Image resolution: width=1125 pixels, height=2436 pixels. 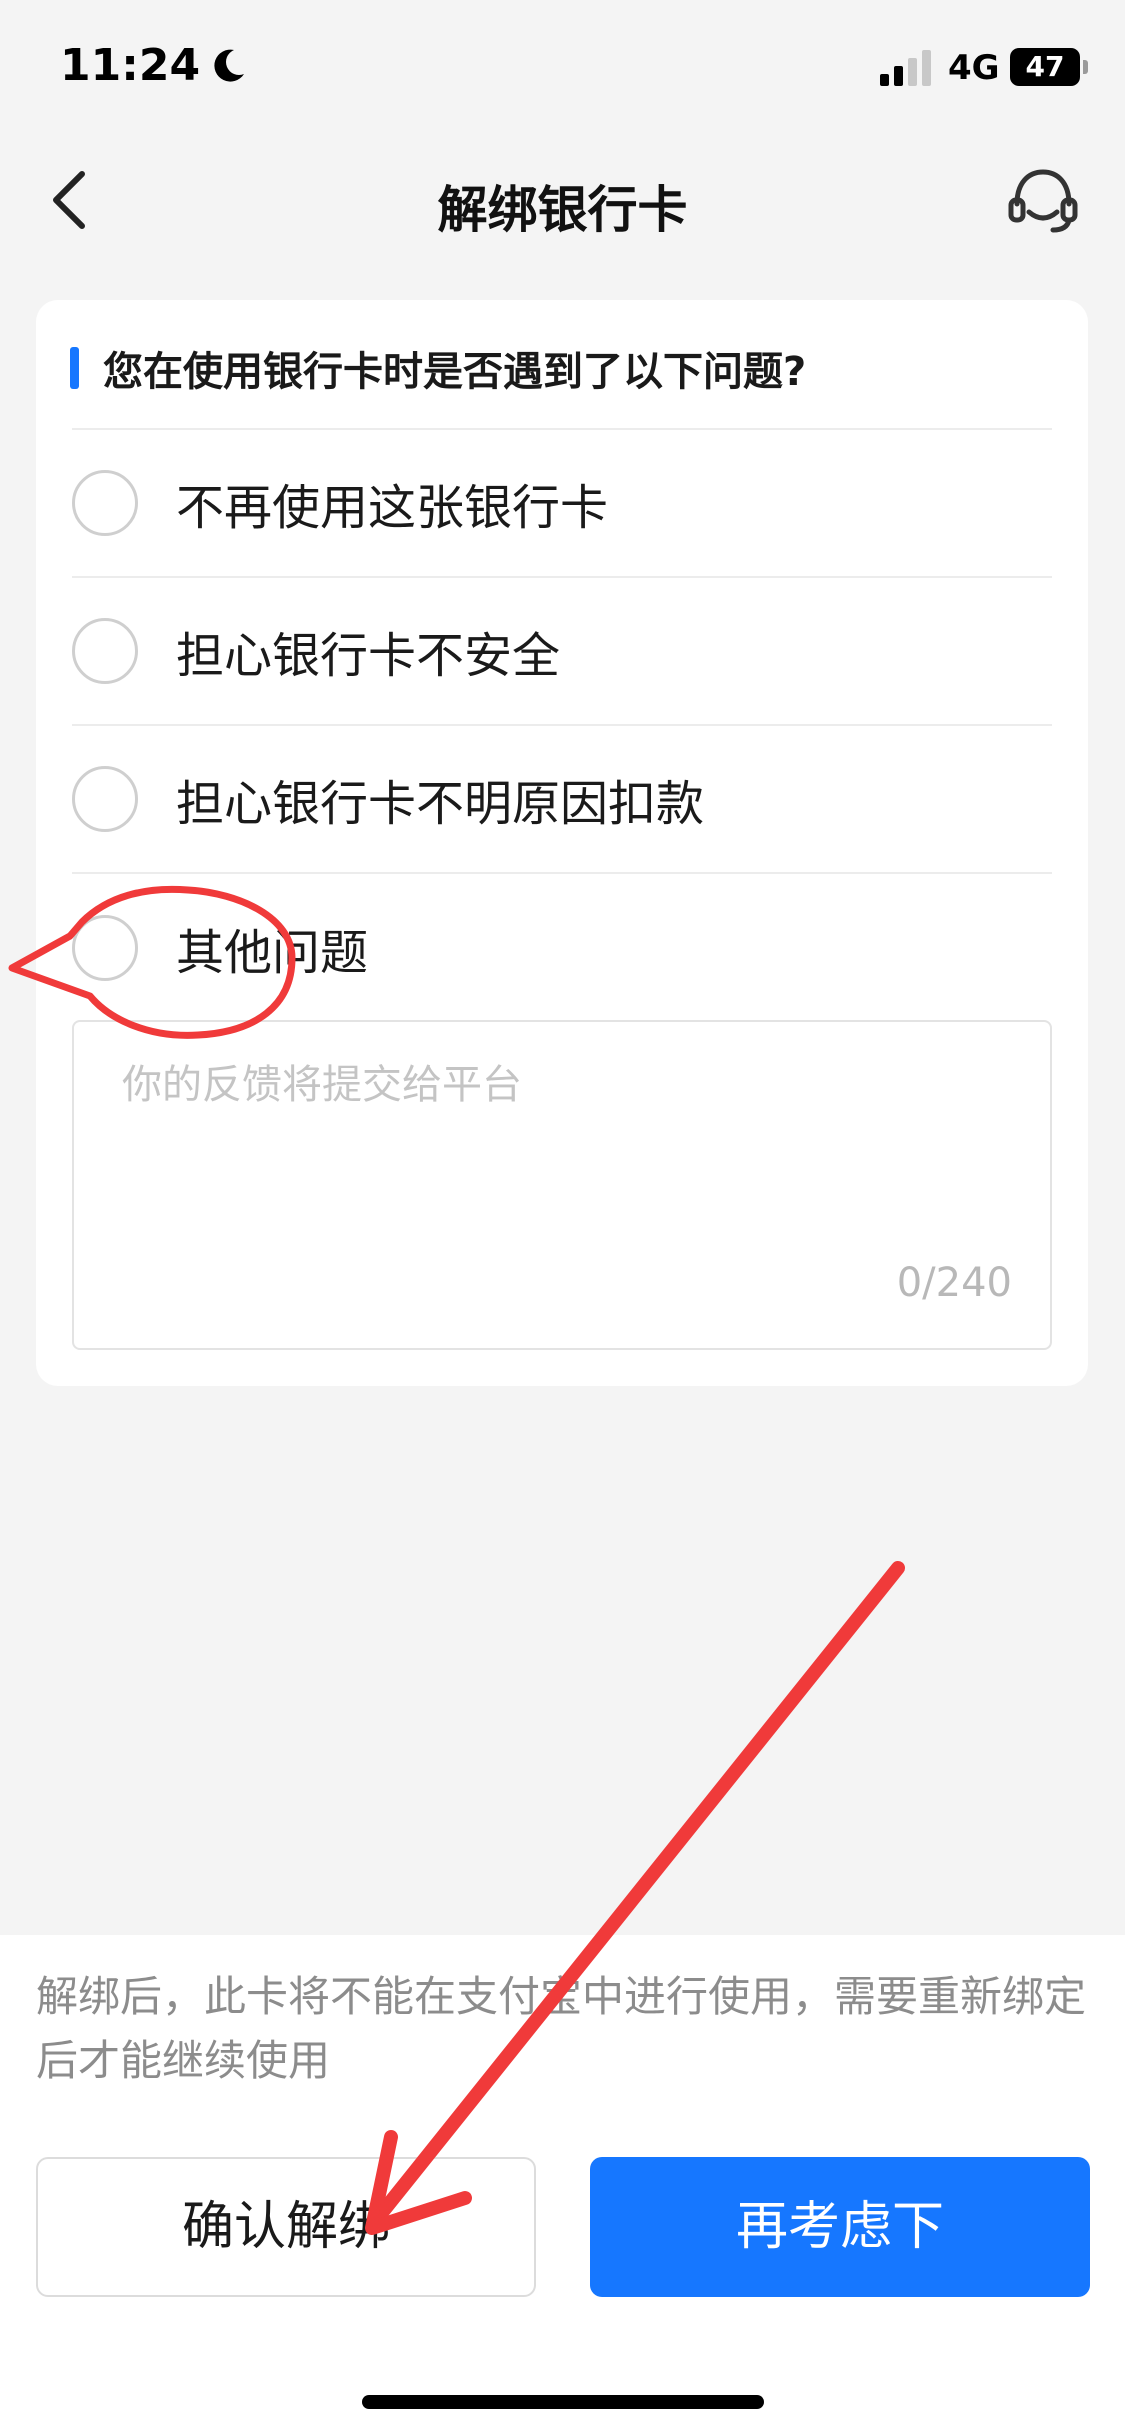 What do you see at coordinates (954, 1283) in the screenshot?
I see `char-counter: 0/240` at bounding box center [954, 1283].